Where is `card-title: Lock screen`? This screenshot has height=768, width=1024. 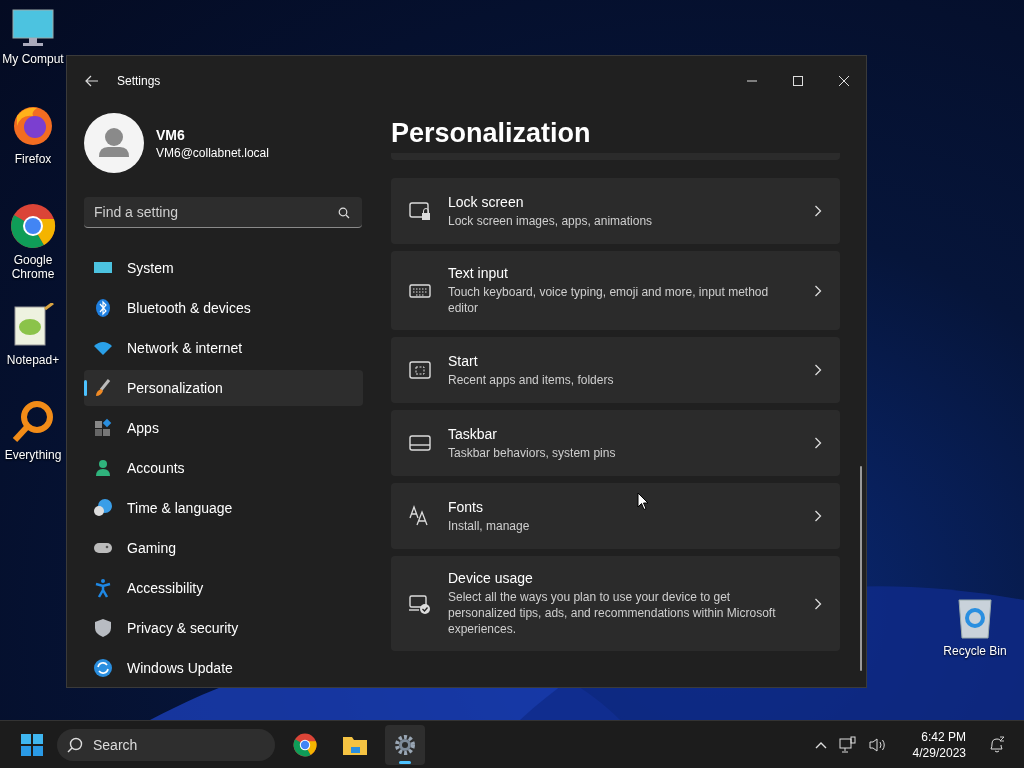
card-title: Lock screen is located at coordinates (486, 201).